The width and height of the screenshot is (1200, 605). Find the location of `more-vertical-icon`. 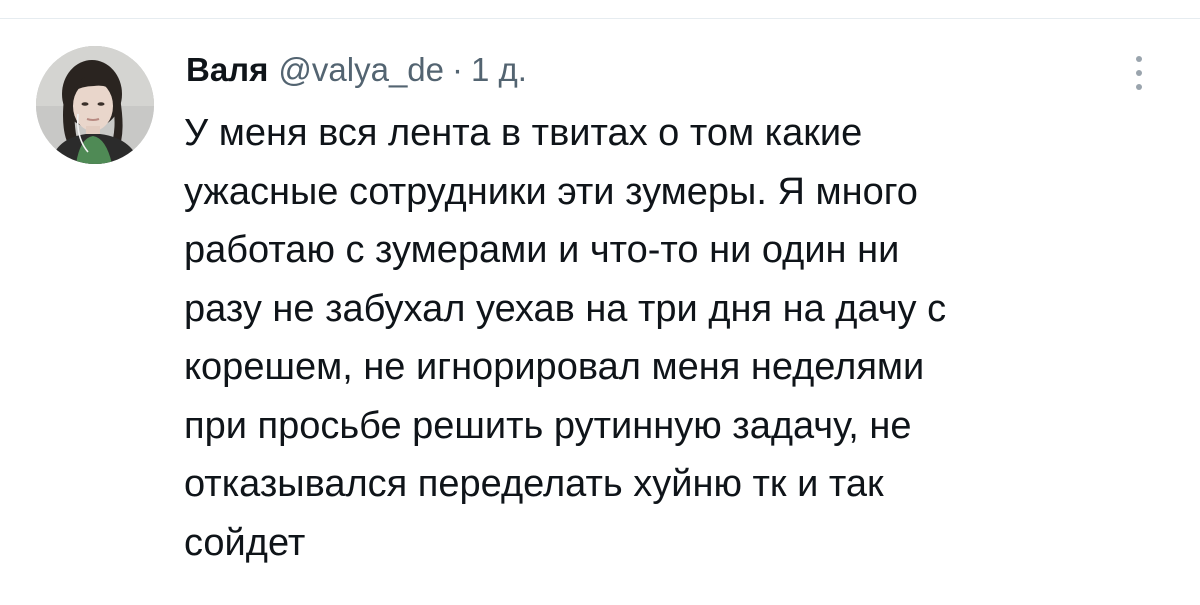

more-vertical-icon is located at coordinates (1139, 74).